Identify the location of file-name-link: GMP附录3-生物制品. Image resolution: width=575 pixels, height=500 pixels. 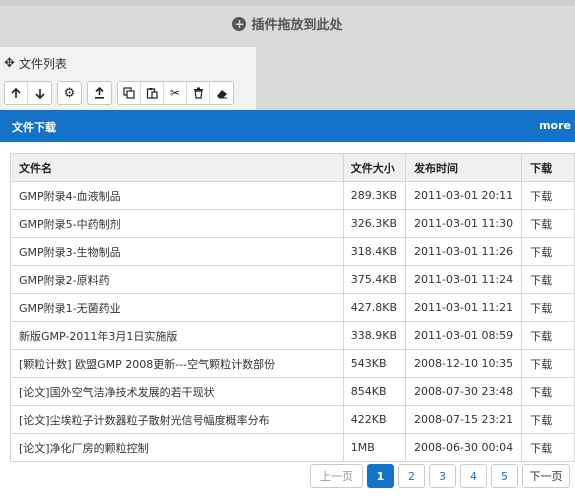
(177, 251).